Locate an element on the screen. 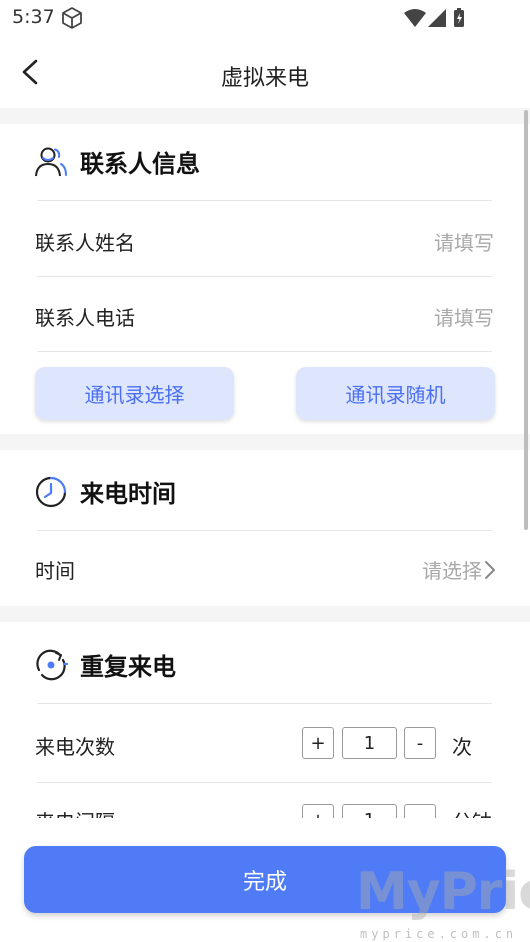 This screenshot has width=530, height=942. repeat-icon is located at coordinates (52, 664).